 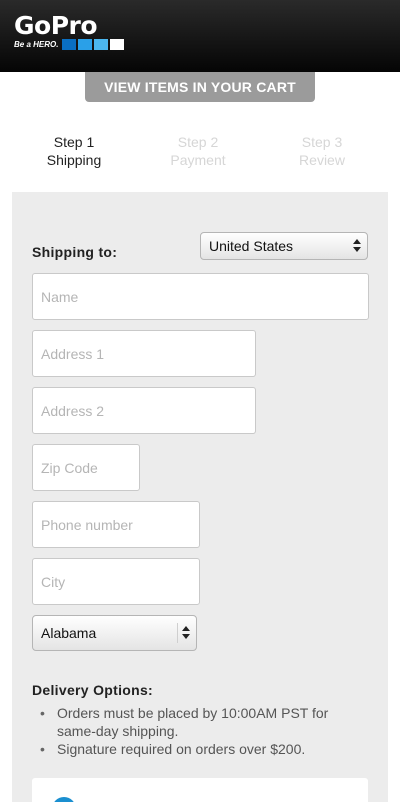 What do you see at coordinates (322, 142) in the screenshot?
I see `step-number: Step 3` at bounding box center [322, 142].